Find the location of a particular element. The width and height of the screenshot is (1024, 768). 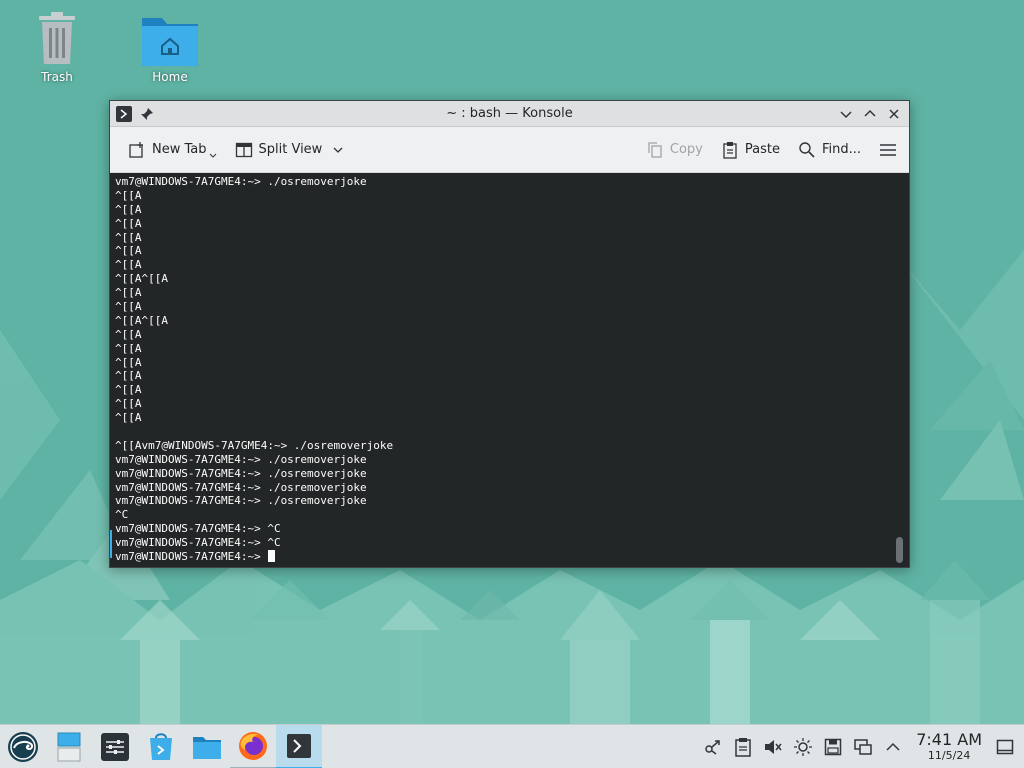

konsole-app-icon is located at coordinates (124, 113).